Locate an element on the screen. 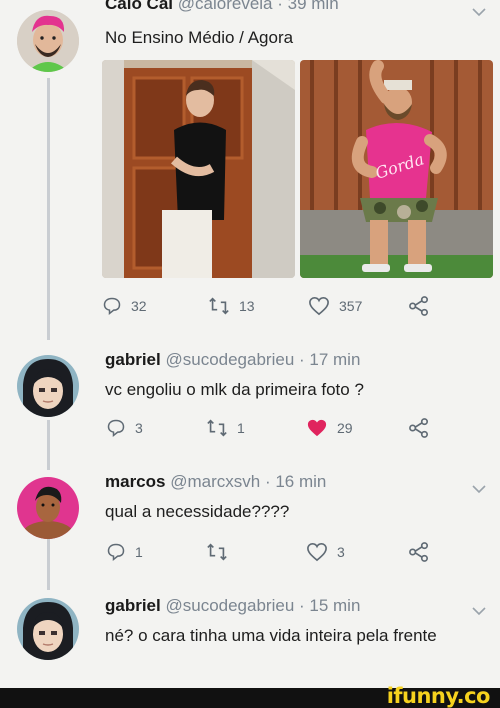 The image size is (500, 708). like-count: 3 is located at coordinates (341, 552).